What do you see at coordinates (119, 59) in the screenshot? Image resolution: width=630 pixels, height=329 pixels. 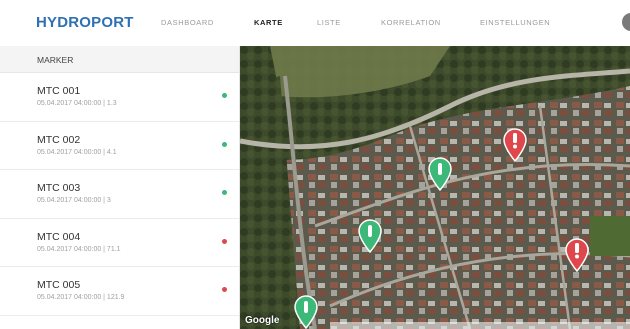 I see `sidebar-title: MARKER` at bounding box center [119, 59].